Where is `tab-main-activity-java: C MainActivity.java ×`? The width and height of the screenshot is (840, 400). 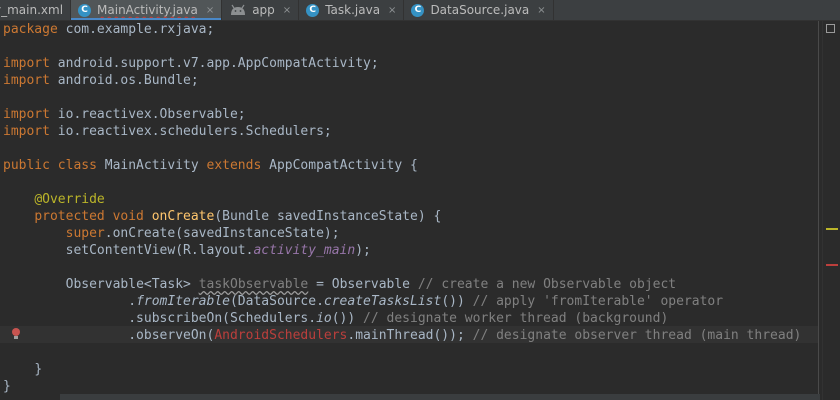
tab-main-activity-java: C MainActivity.java × is located at coordinates (147, 10).